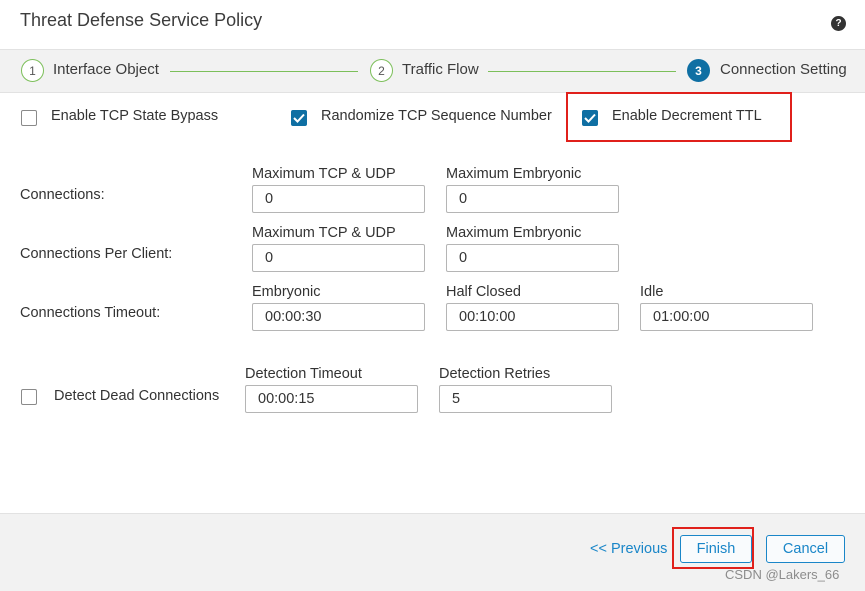  What do you see at coordinates (331, 399) in the screenshot?
I see `detection-timeout-input` at bounding box center [331, 399].